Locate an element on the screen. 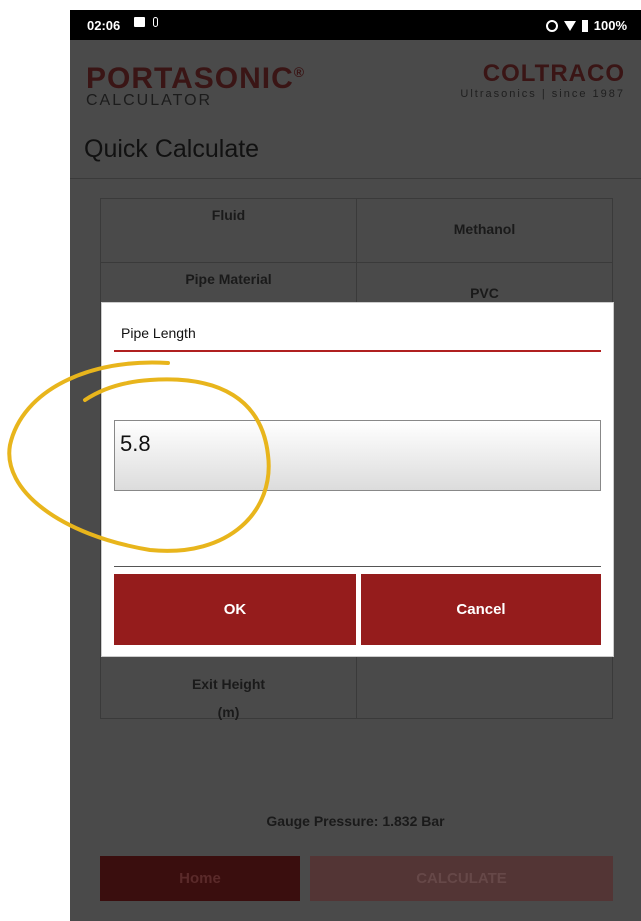  cancel-button: Cancel is located at coordinates (481, 609).